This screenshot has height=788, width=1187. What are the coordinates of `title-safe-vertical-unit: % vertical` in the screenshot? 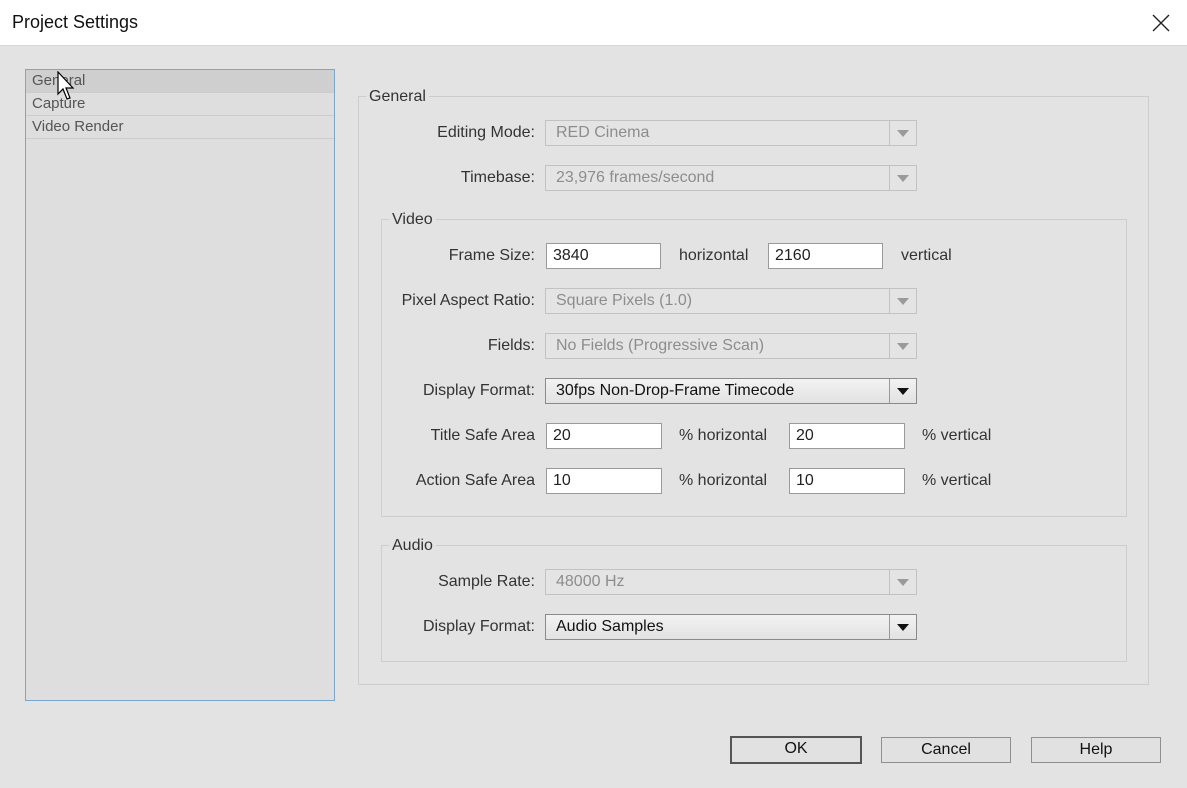 It's located at (957, 435).